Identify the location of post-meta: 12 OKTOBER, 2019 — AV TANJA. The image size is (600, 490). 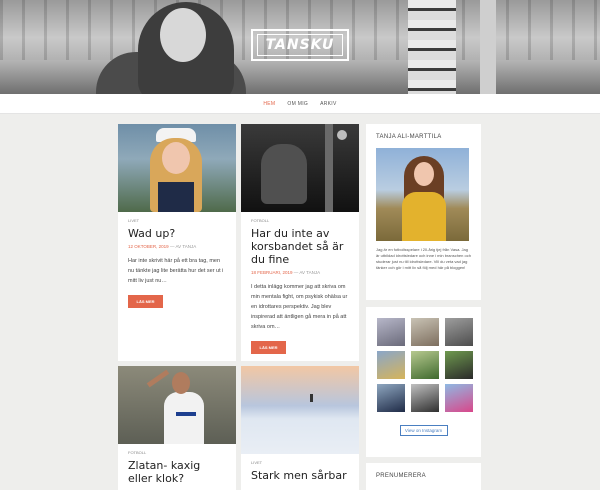
(177, 246).